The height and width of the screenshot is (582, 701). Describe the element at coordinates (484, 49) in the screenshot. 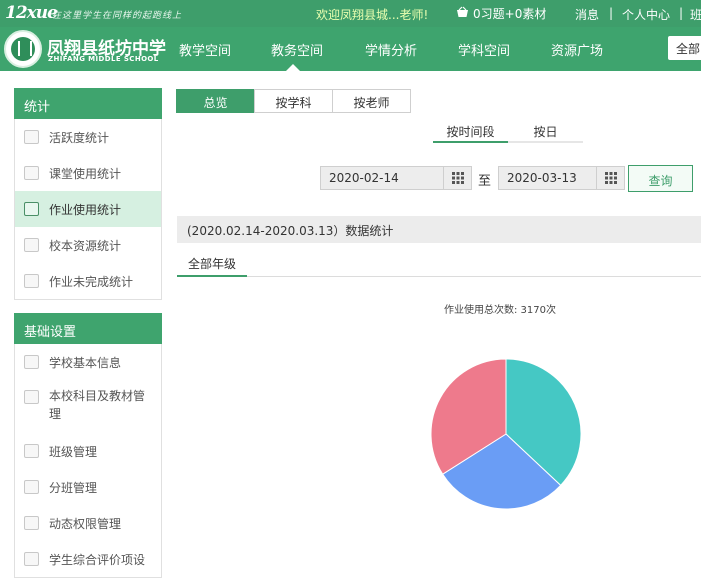

I see `nav-subject-space: 学科空间` at that location.